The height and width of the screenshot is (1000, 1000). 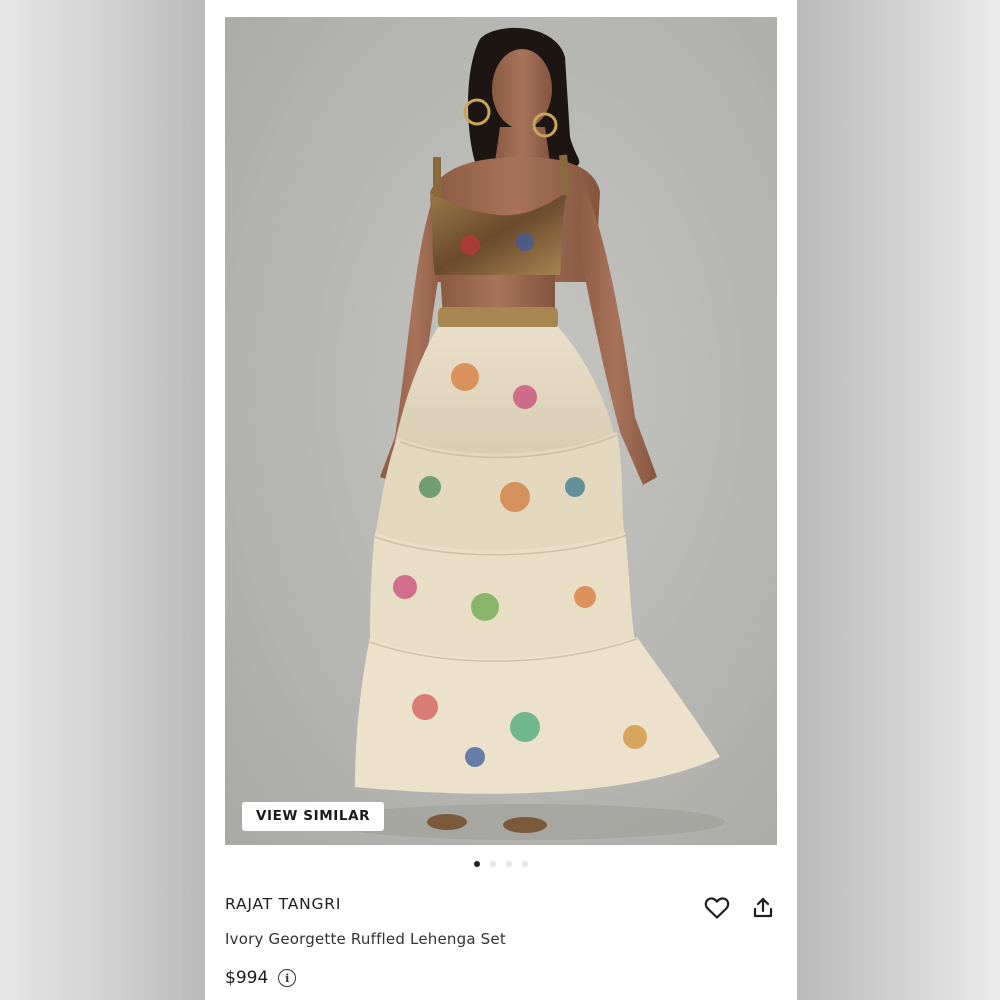 I want to click on image-carousel-indicator, so click(x=501, y=864).